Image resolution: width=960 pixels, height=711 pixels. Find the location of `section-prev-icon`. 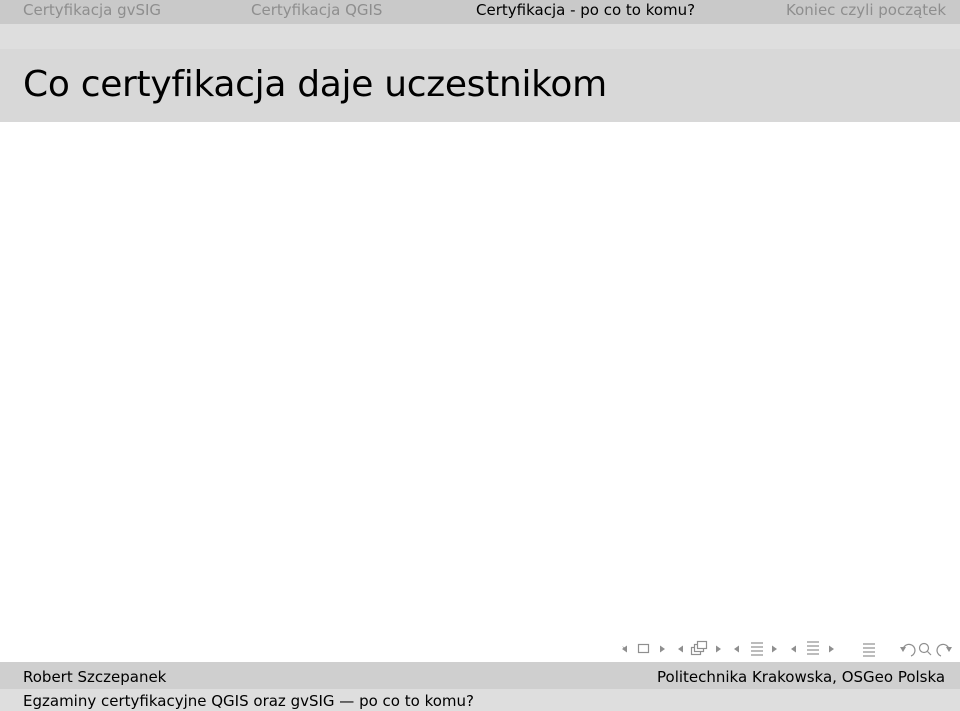

section-prev-icon is located at coordinates (793, 649).